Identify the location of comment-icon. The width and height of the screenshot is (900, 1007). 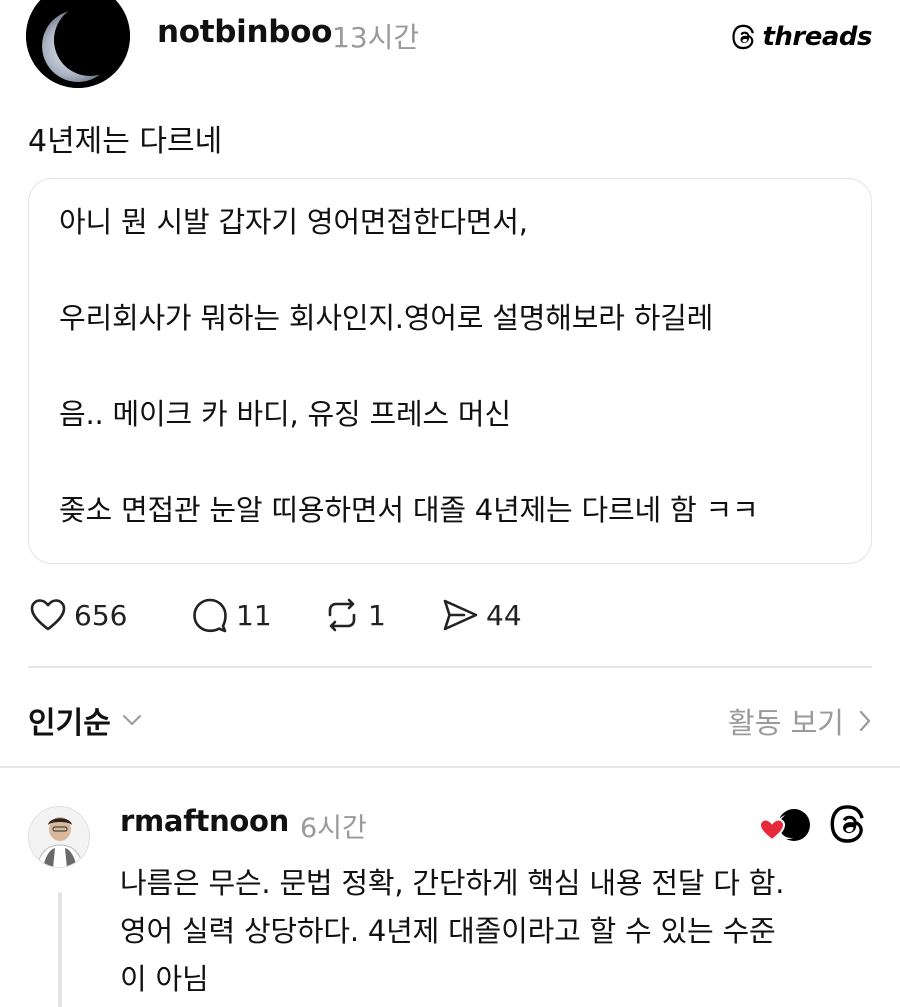
(210, 615).